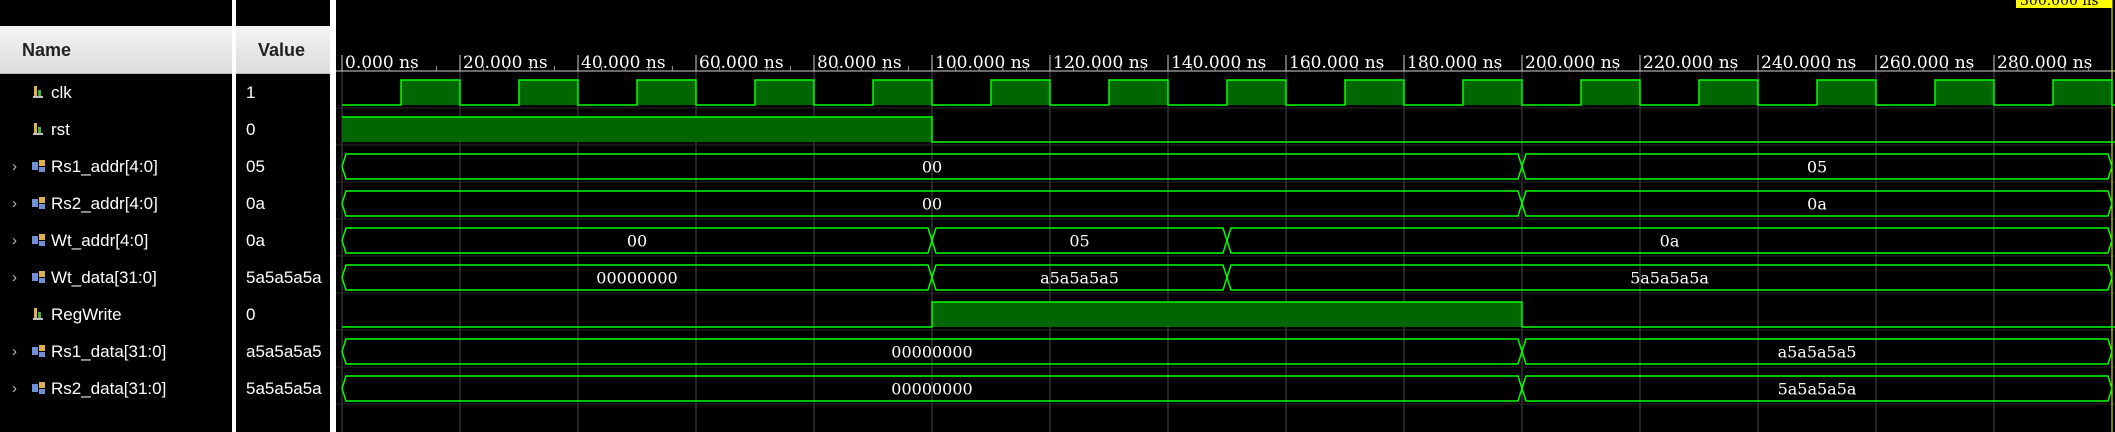 This screenshot has width=2115, height=432. I want to click on time-tick-label: 160.000 ns, so click(1336, 63).